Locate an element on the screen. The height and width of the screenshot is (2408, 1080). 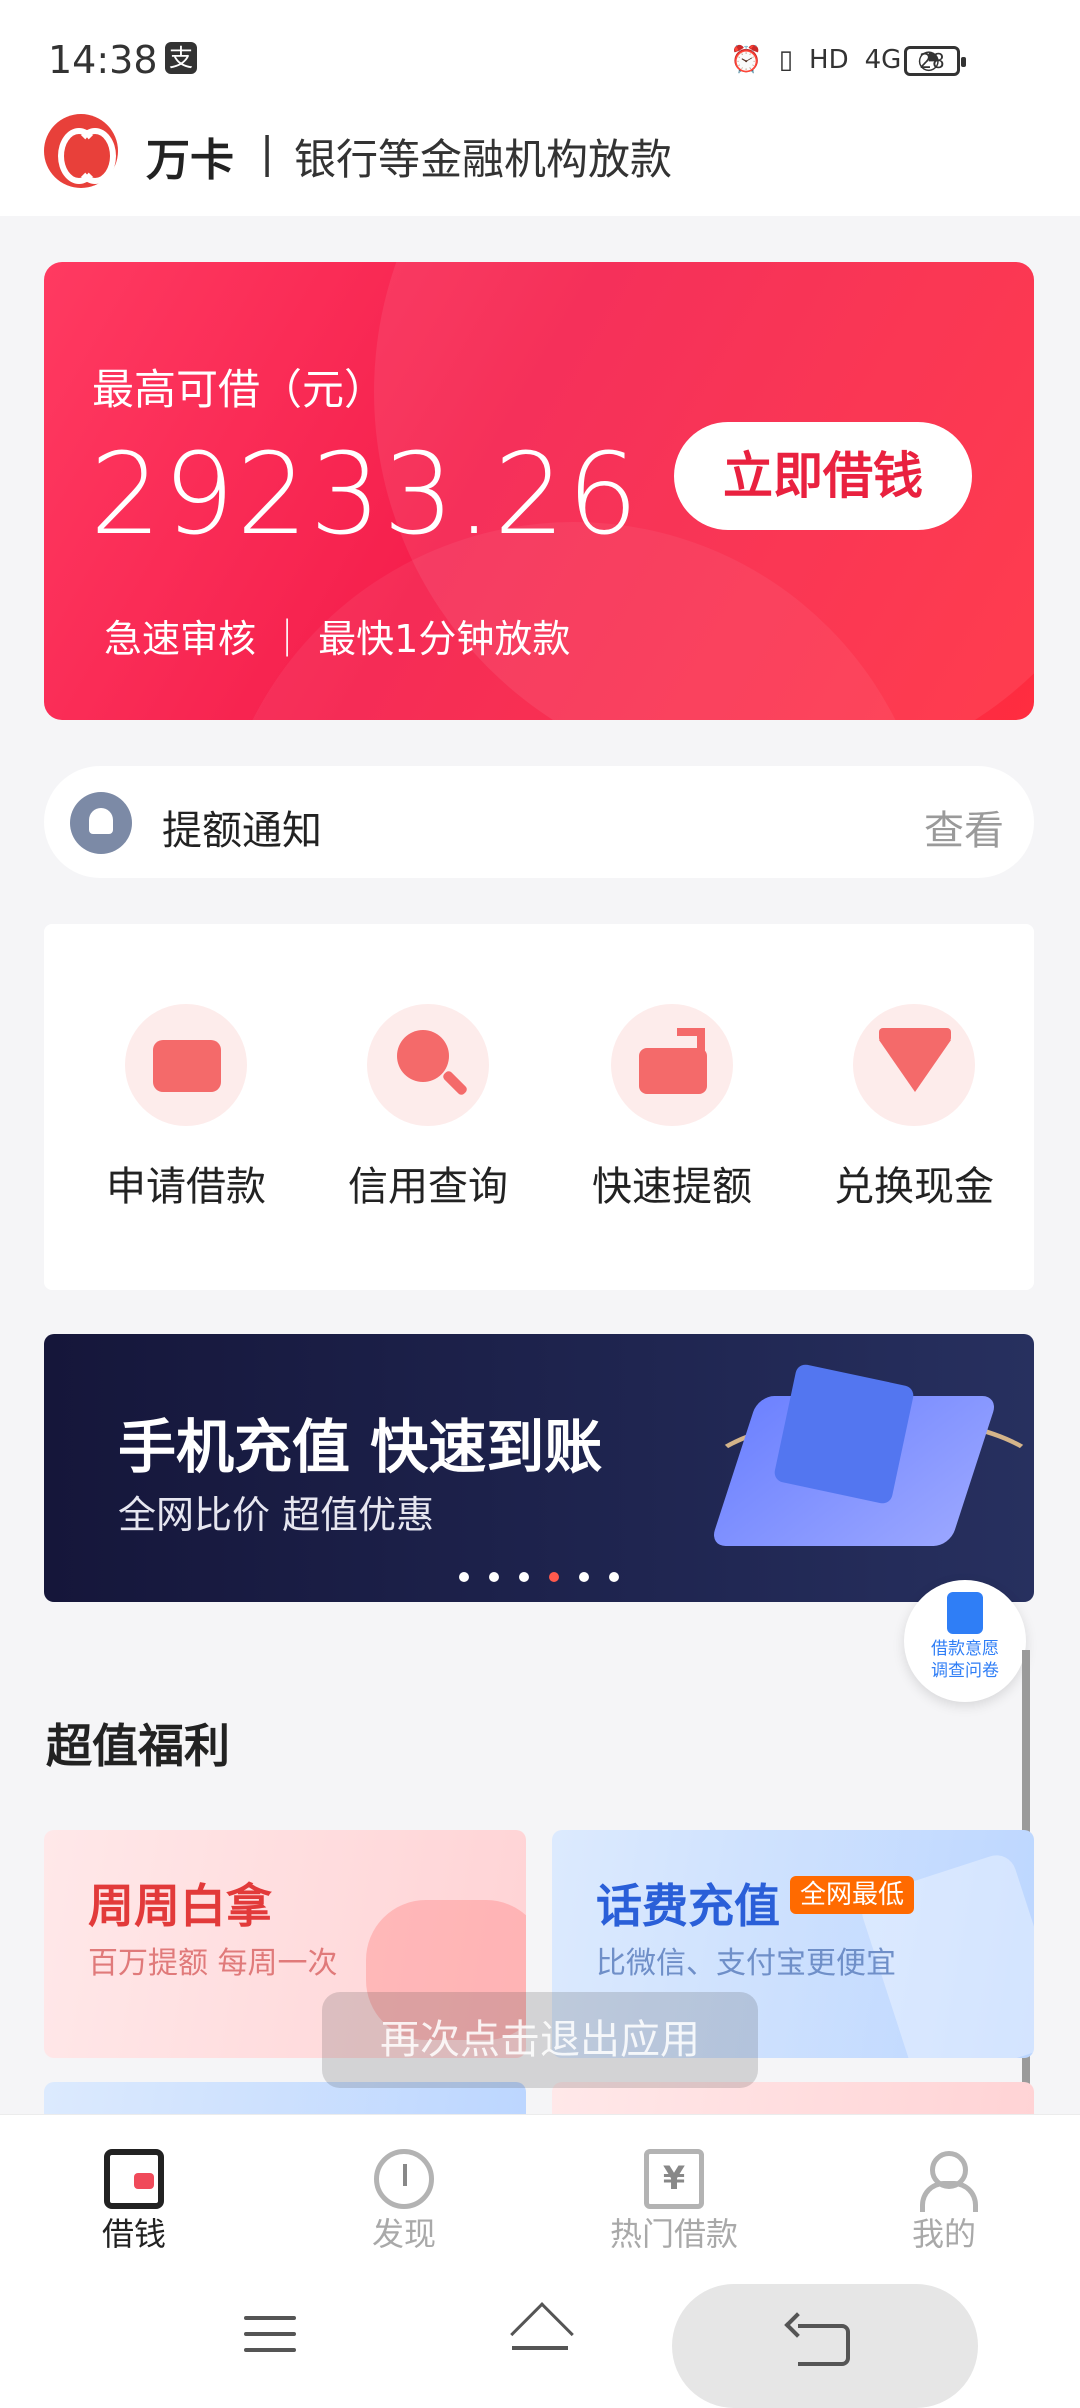
exit-toast: 再次点击退出应用 is located at coordinates (540, 2040).